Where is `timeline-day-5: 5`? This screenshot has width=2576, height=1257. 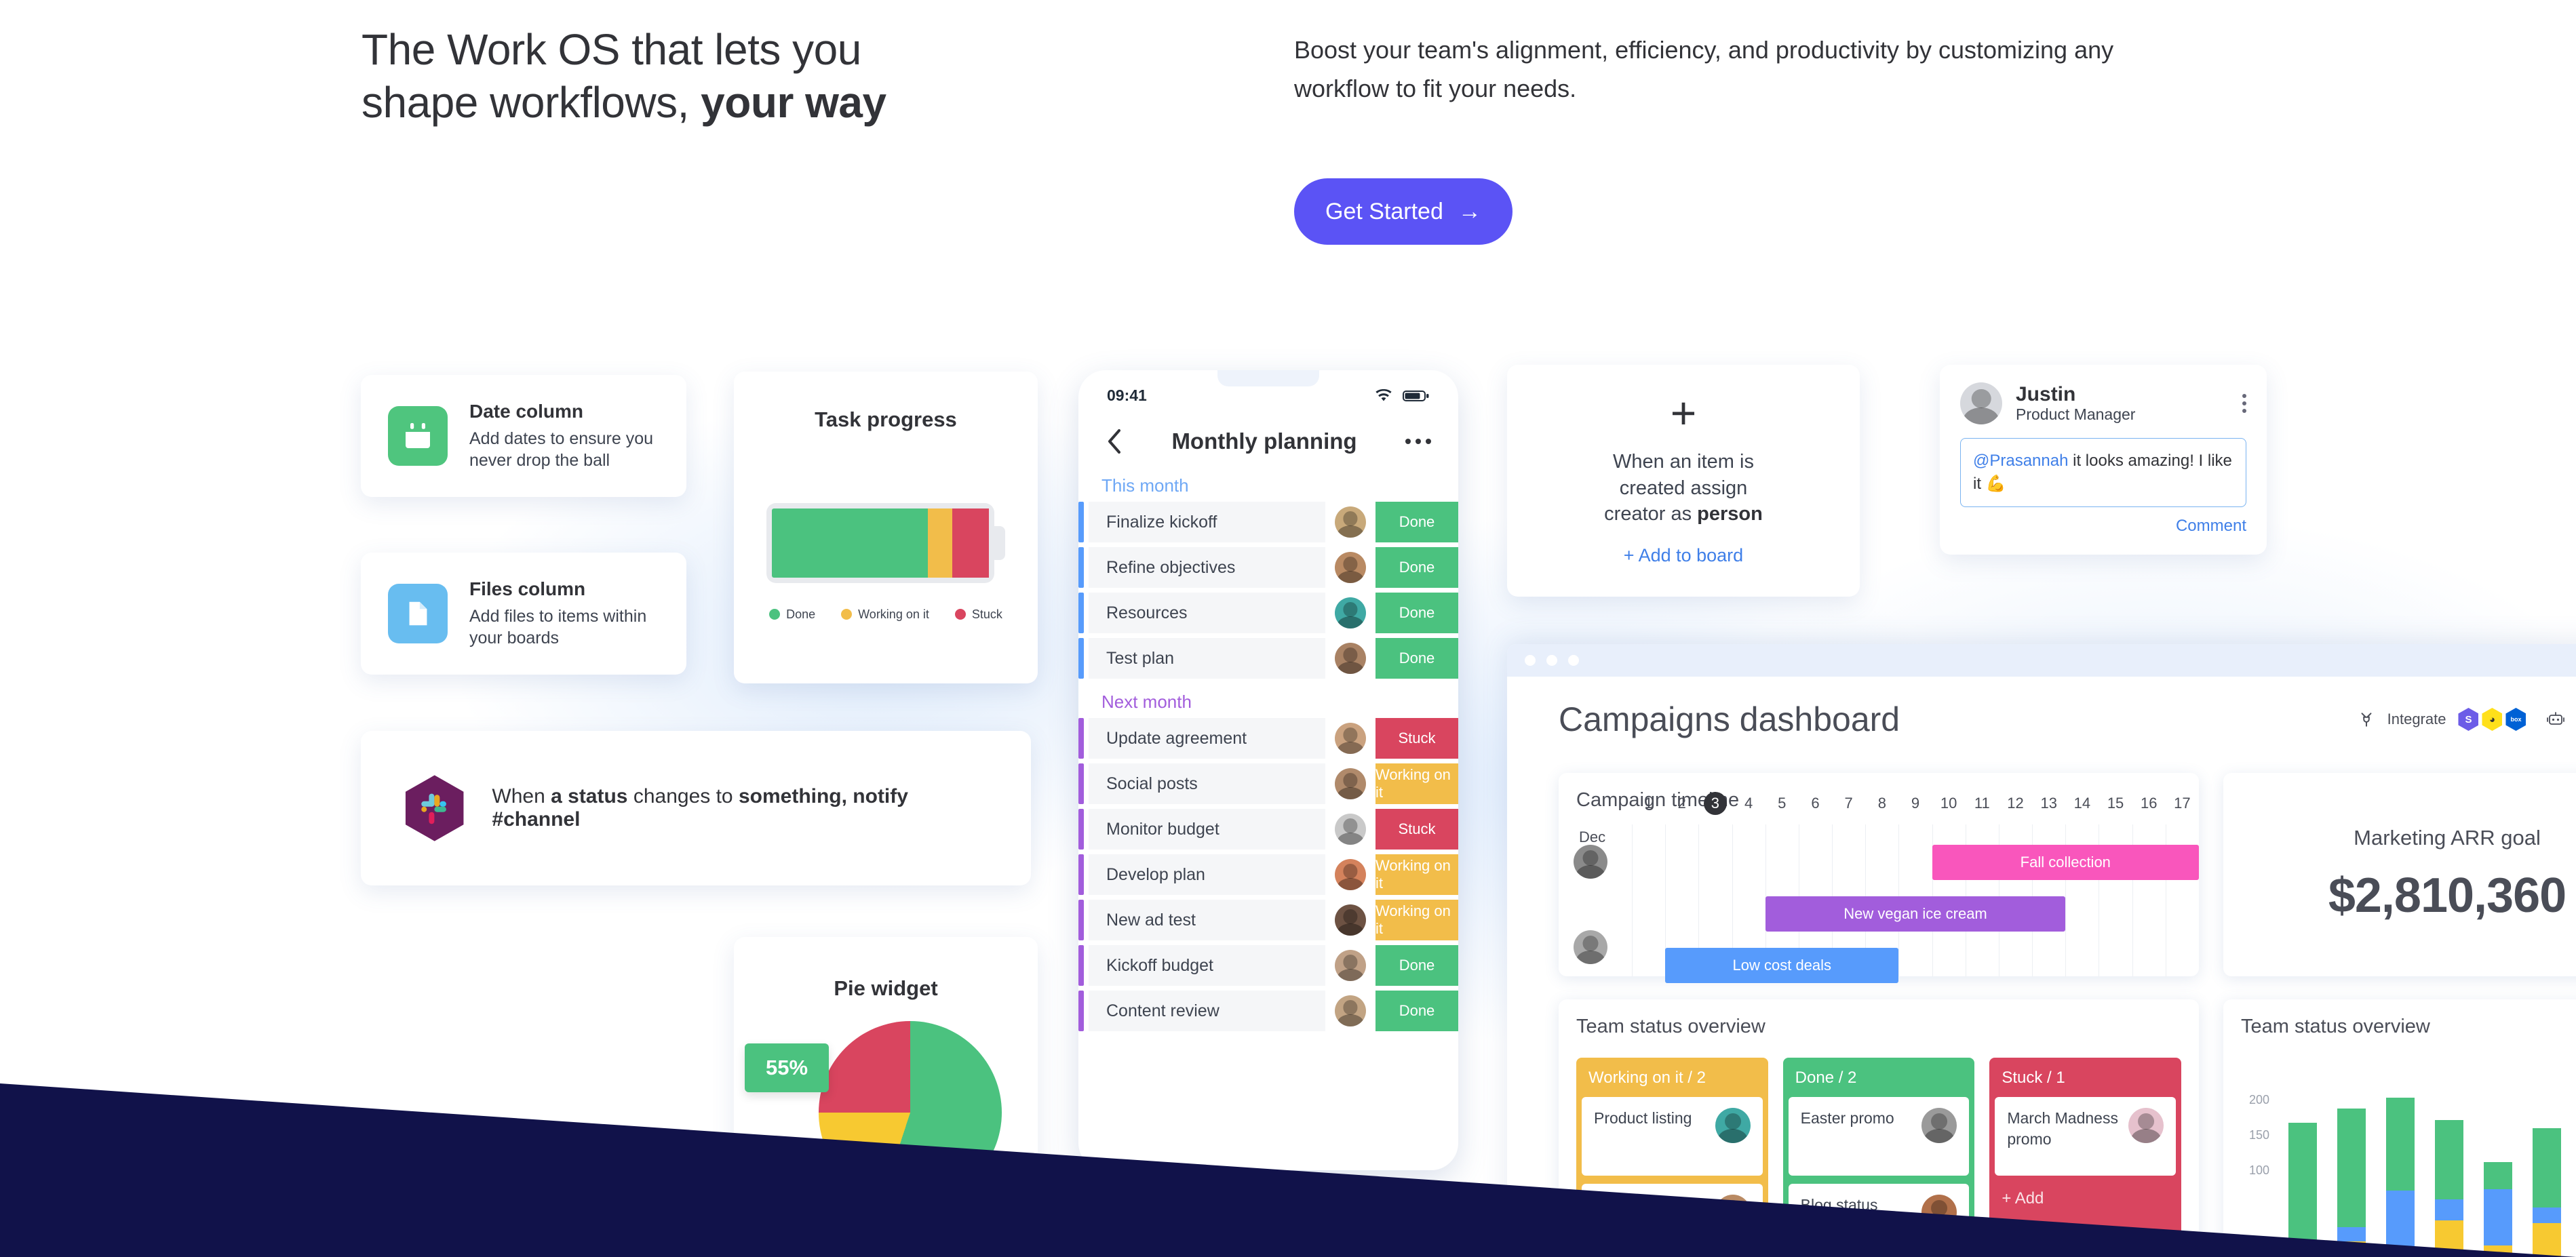
timeline-day-5: 5 is located at coordinates (1782, 803).